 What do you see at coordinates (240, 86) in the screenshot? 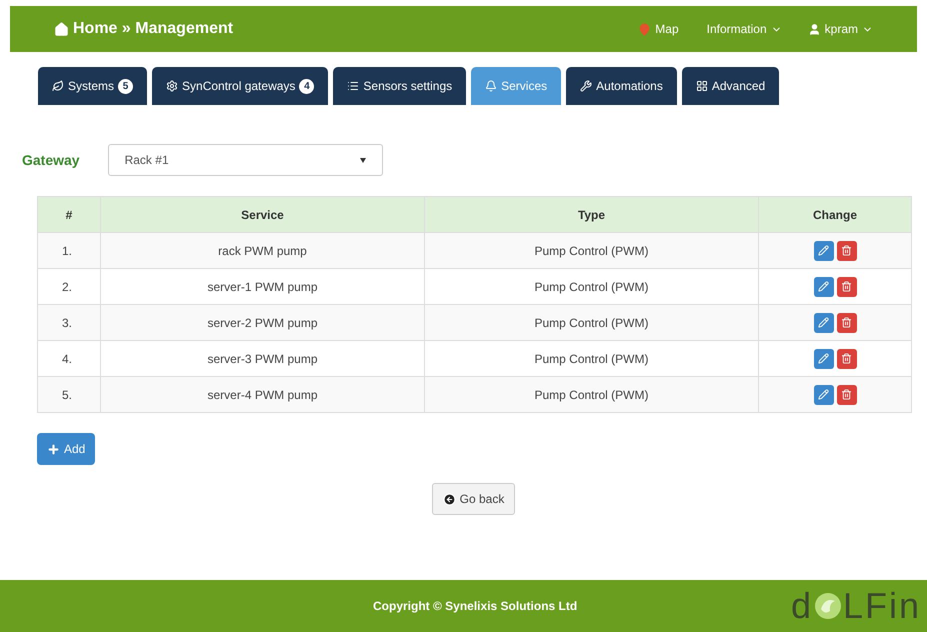
I see `tab: SynControl gateways 4` at bounding box center [240, 86].